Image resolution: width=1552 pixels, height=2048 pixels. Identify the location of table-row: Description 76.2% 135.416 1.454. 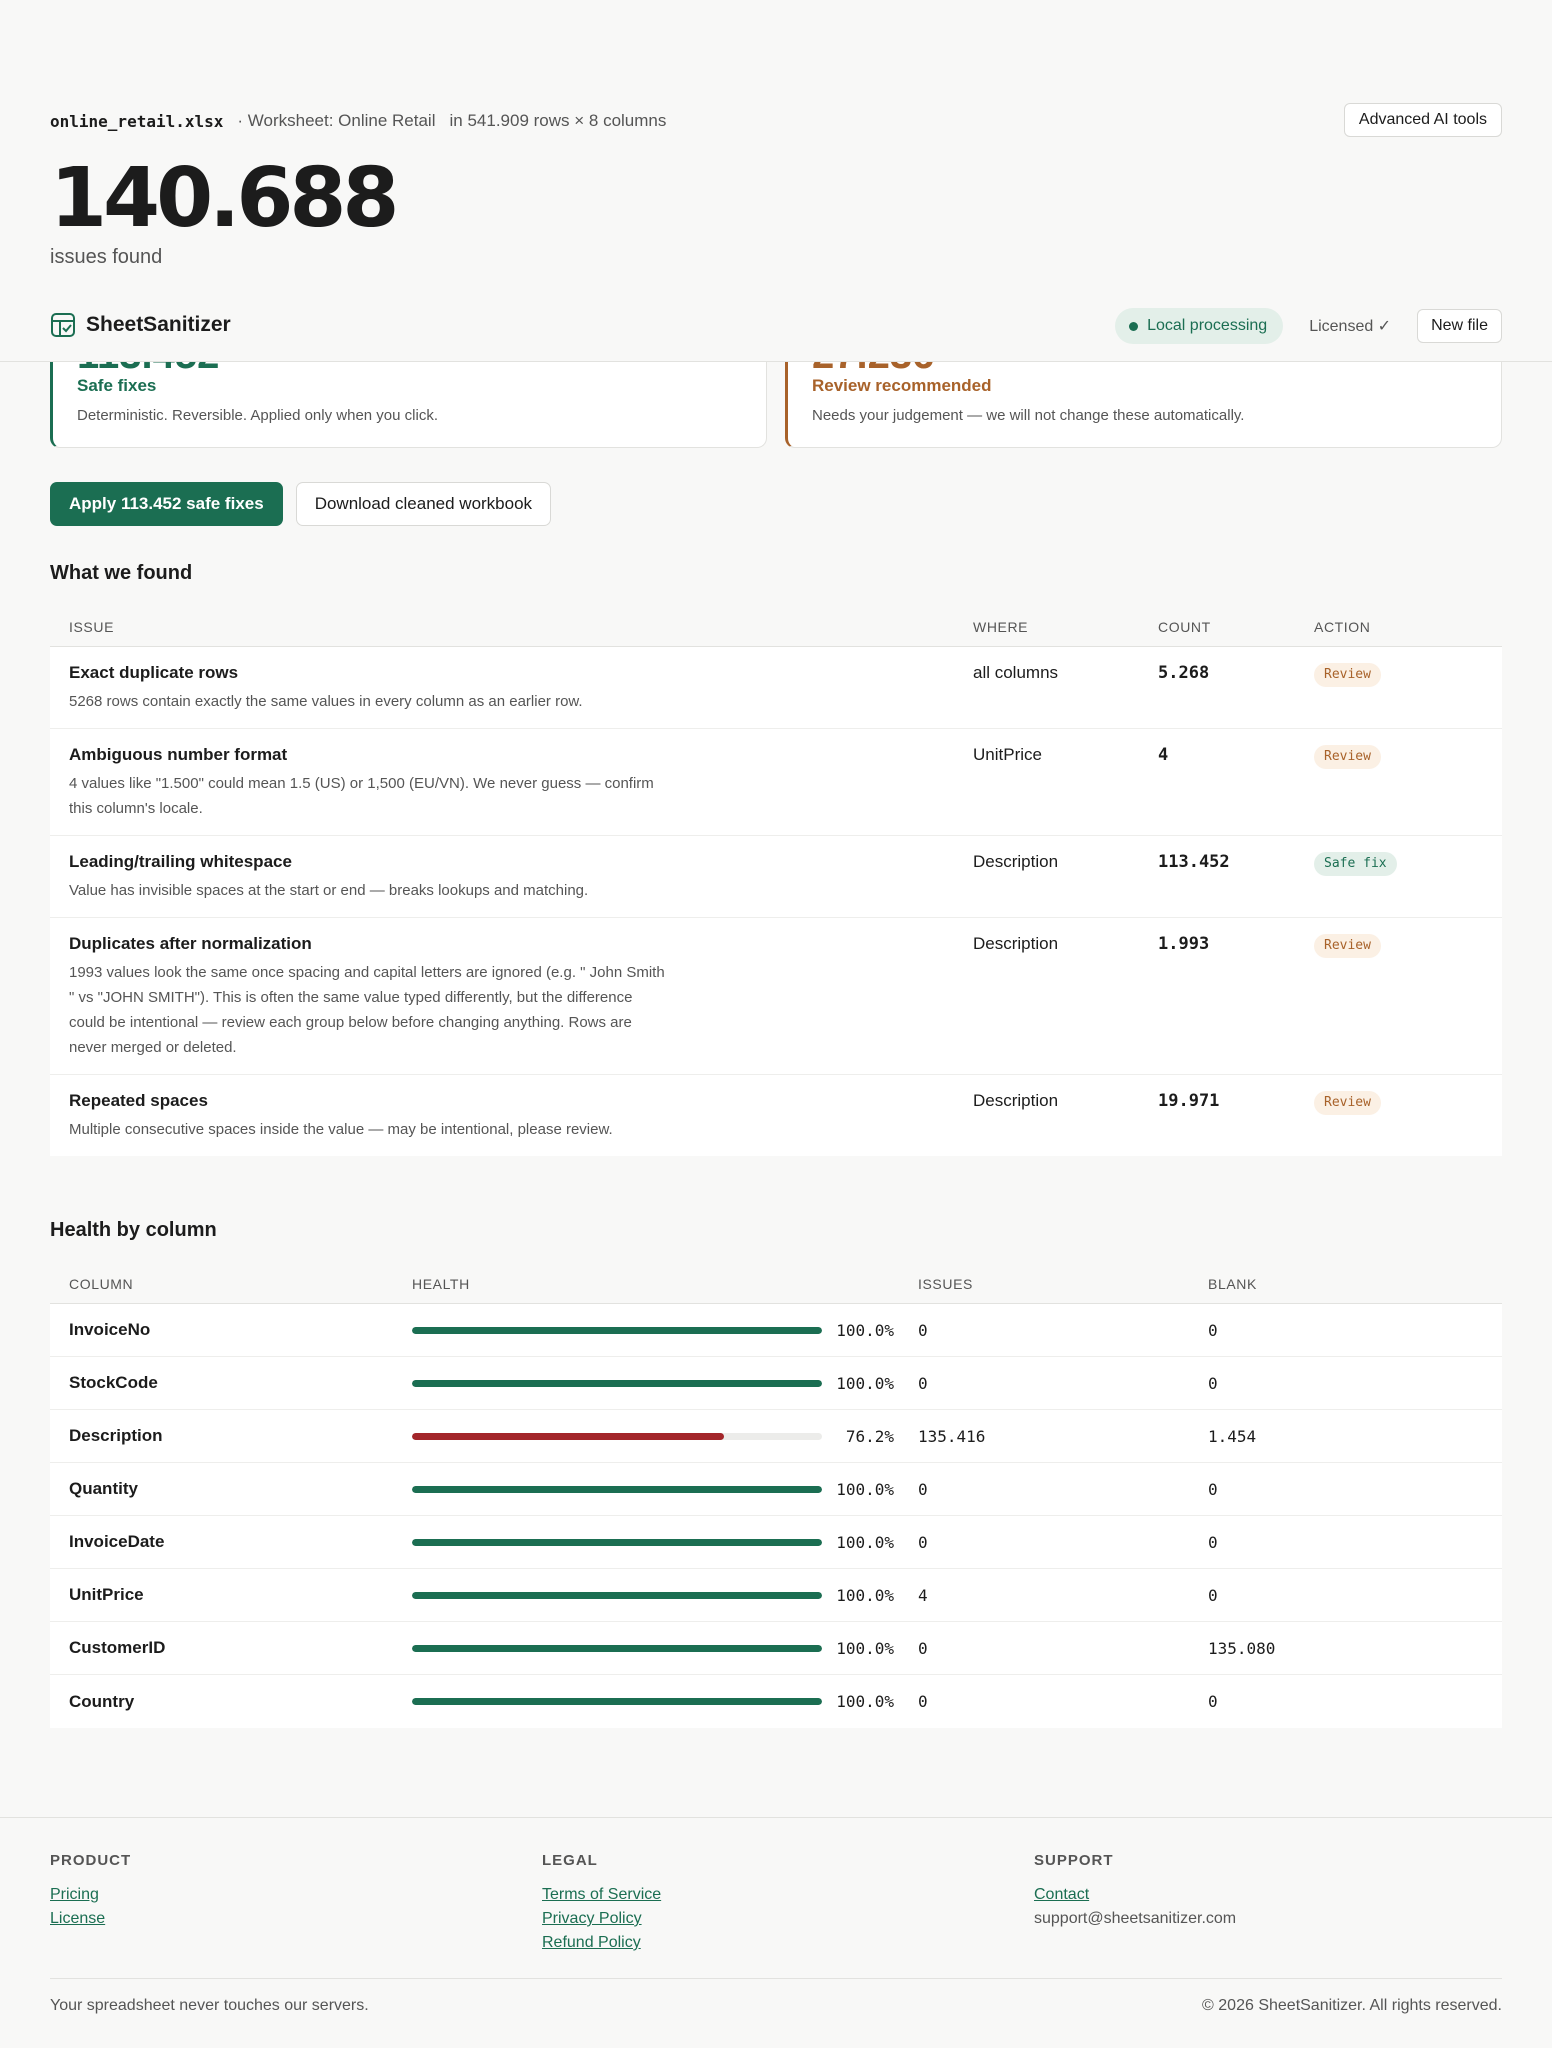
(776, 1436).